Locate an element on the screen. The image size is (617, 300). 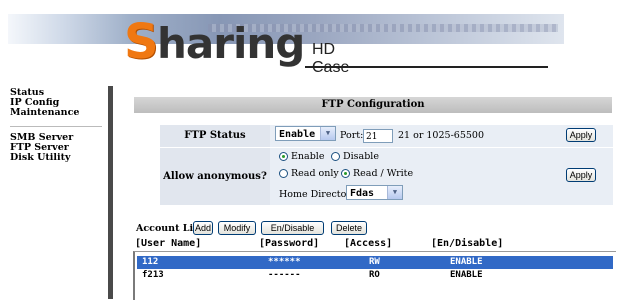
port-hint: 21 or 1025-65500 is located at coordinates (441, 135).